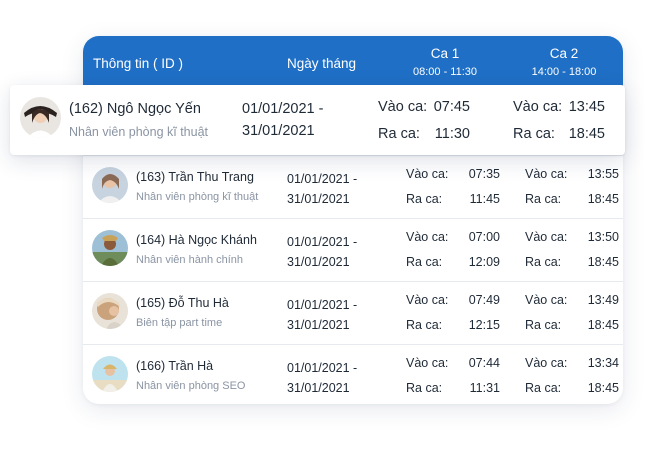 The image size is (667, 449). I want to click on shift-2-times: Vào ca: 13:50 Ra ca: 18:45, so click(572, 250).